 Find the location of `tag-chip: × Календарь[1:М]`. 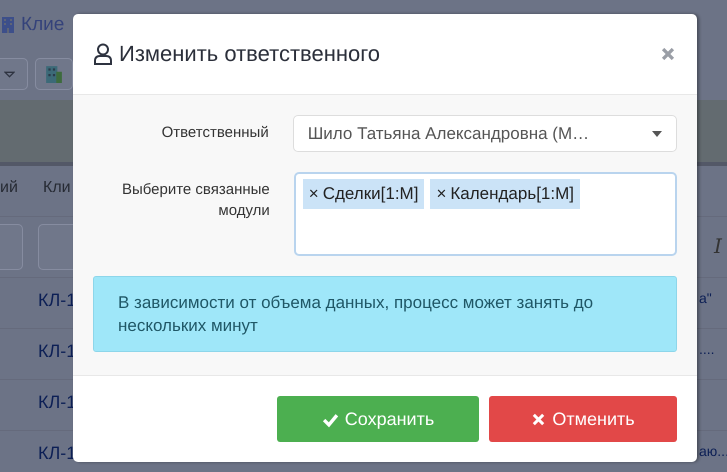

tag-chip: × Календарь[1:М] is located at coordinates (505, 194).